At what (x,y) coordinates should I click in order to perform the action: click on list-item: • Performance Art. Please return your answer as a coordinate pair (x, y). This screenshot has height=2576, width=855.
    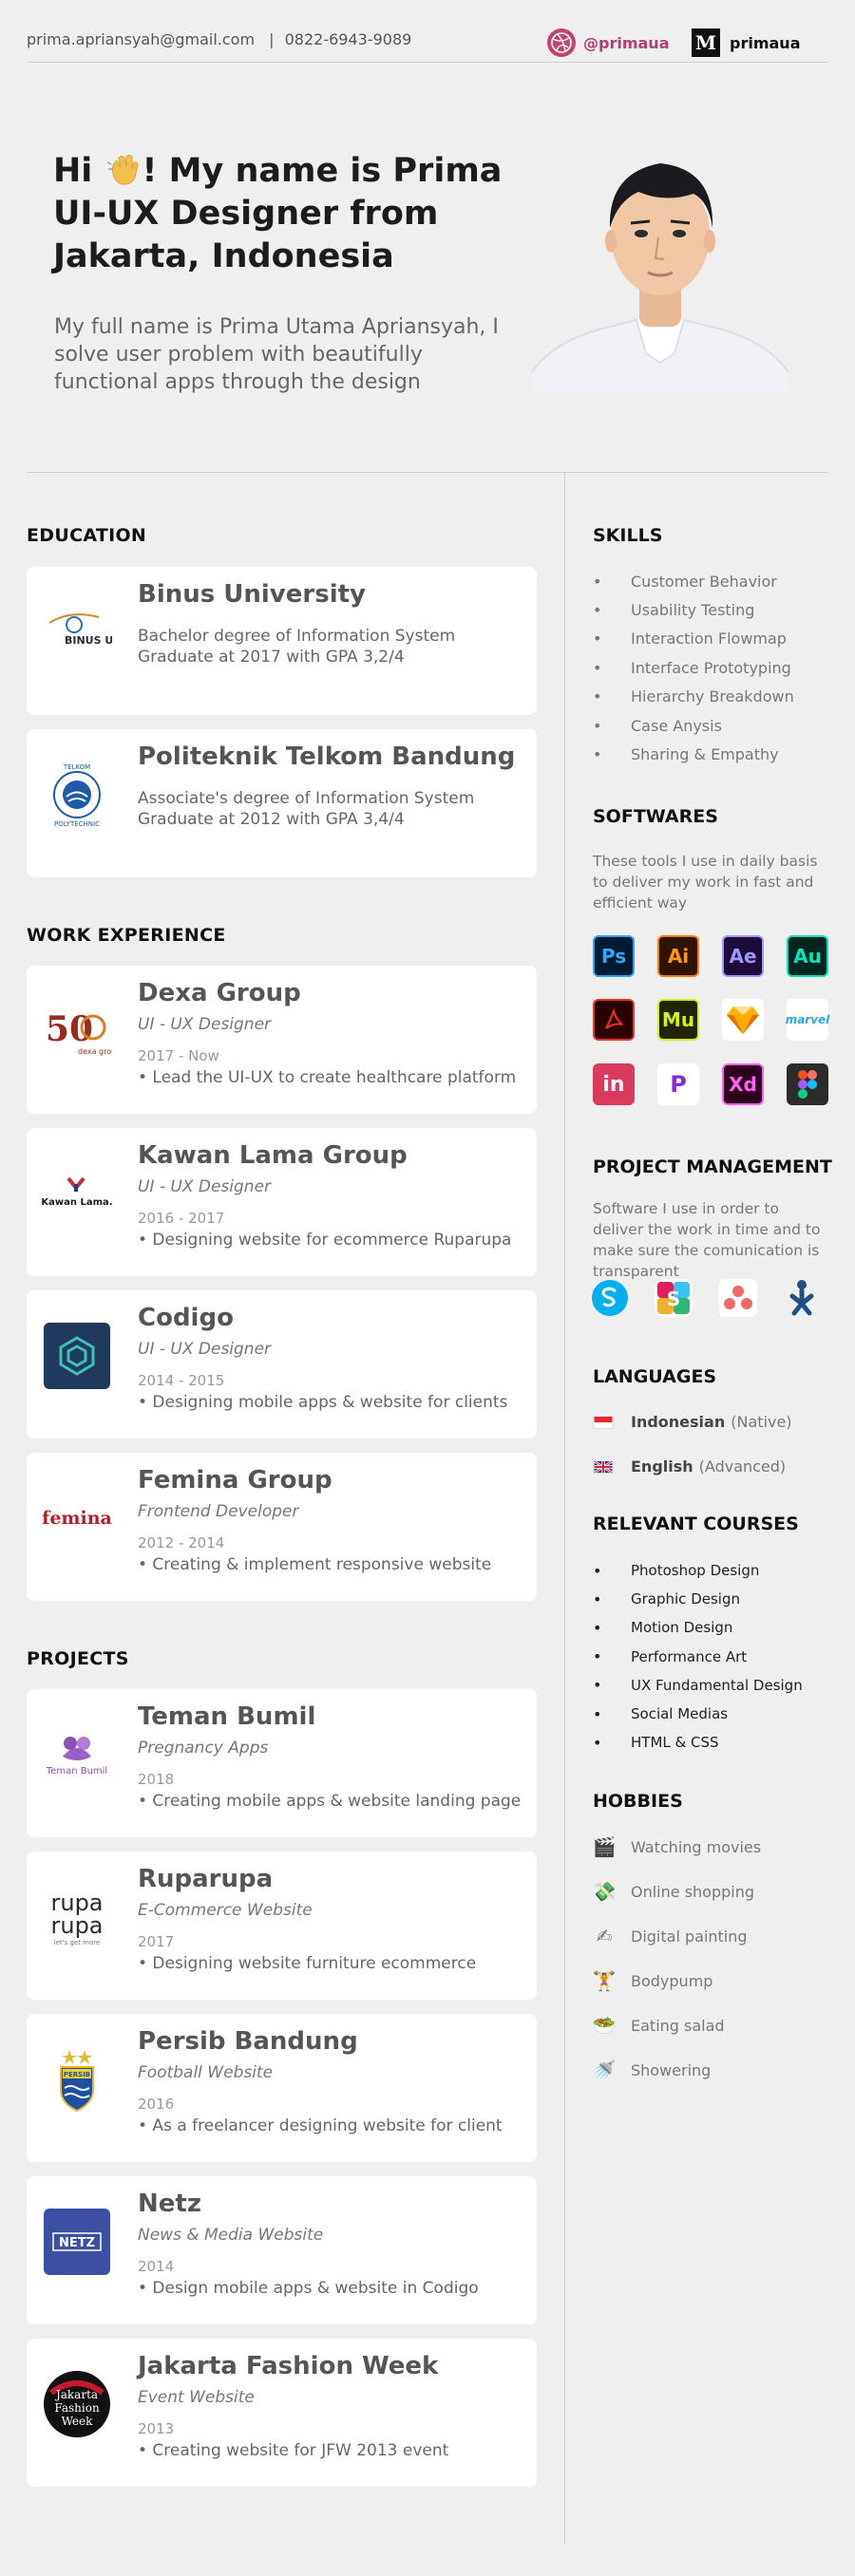
    Looking at the image, I should click on (670, 1656).